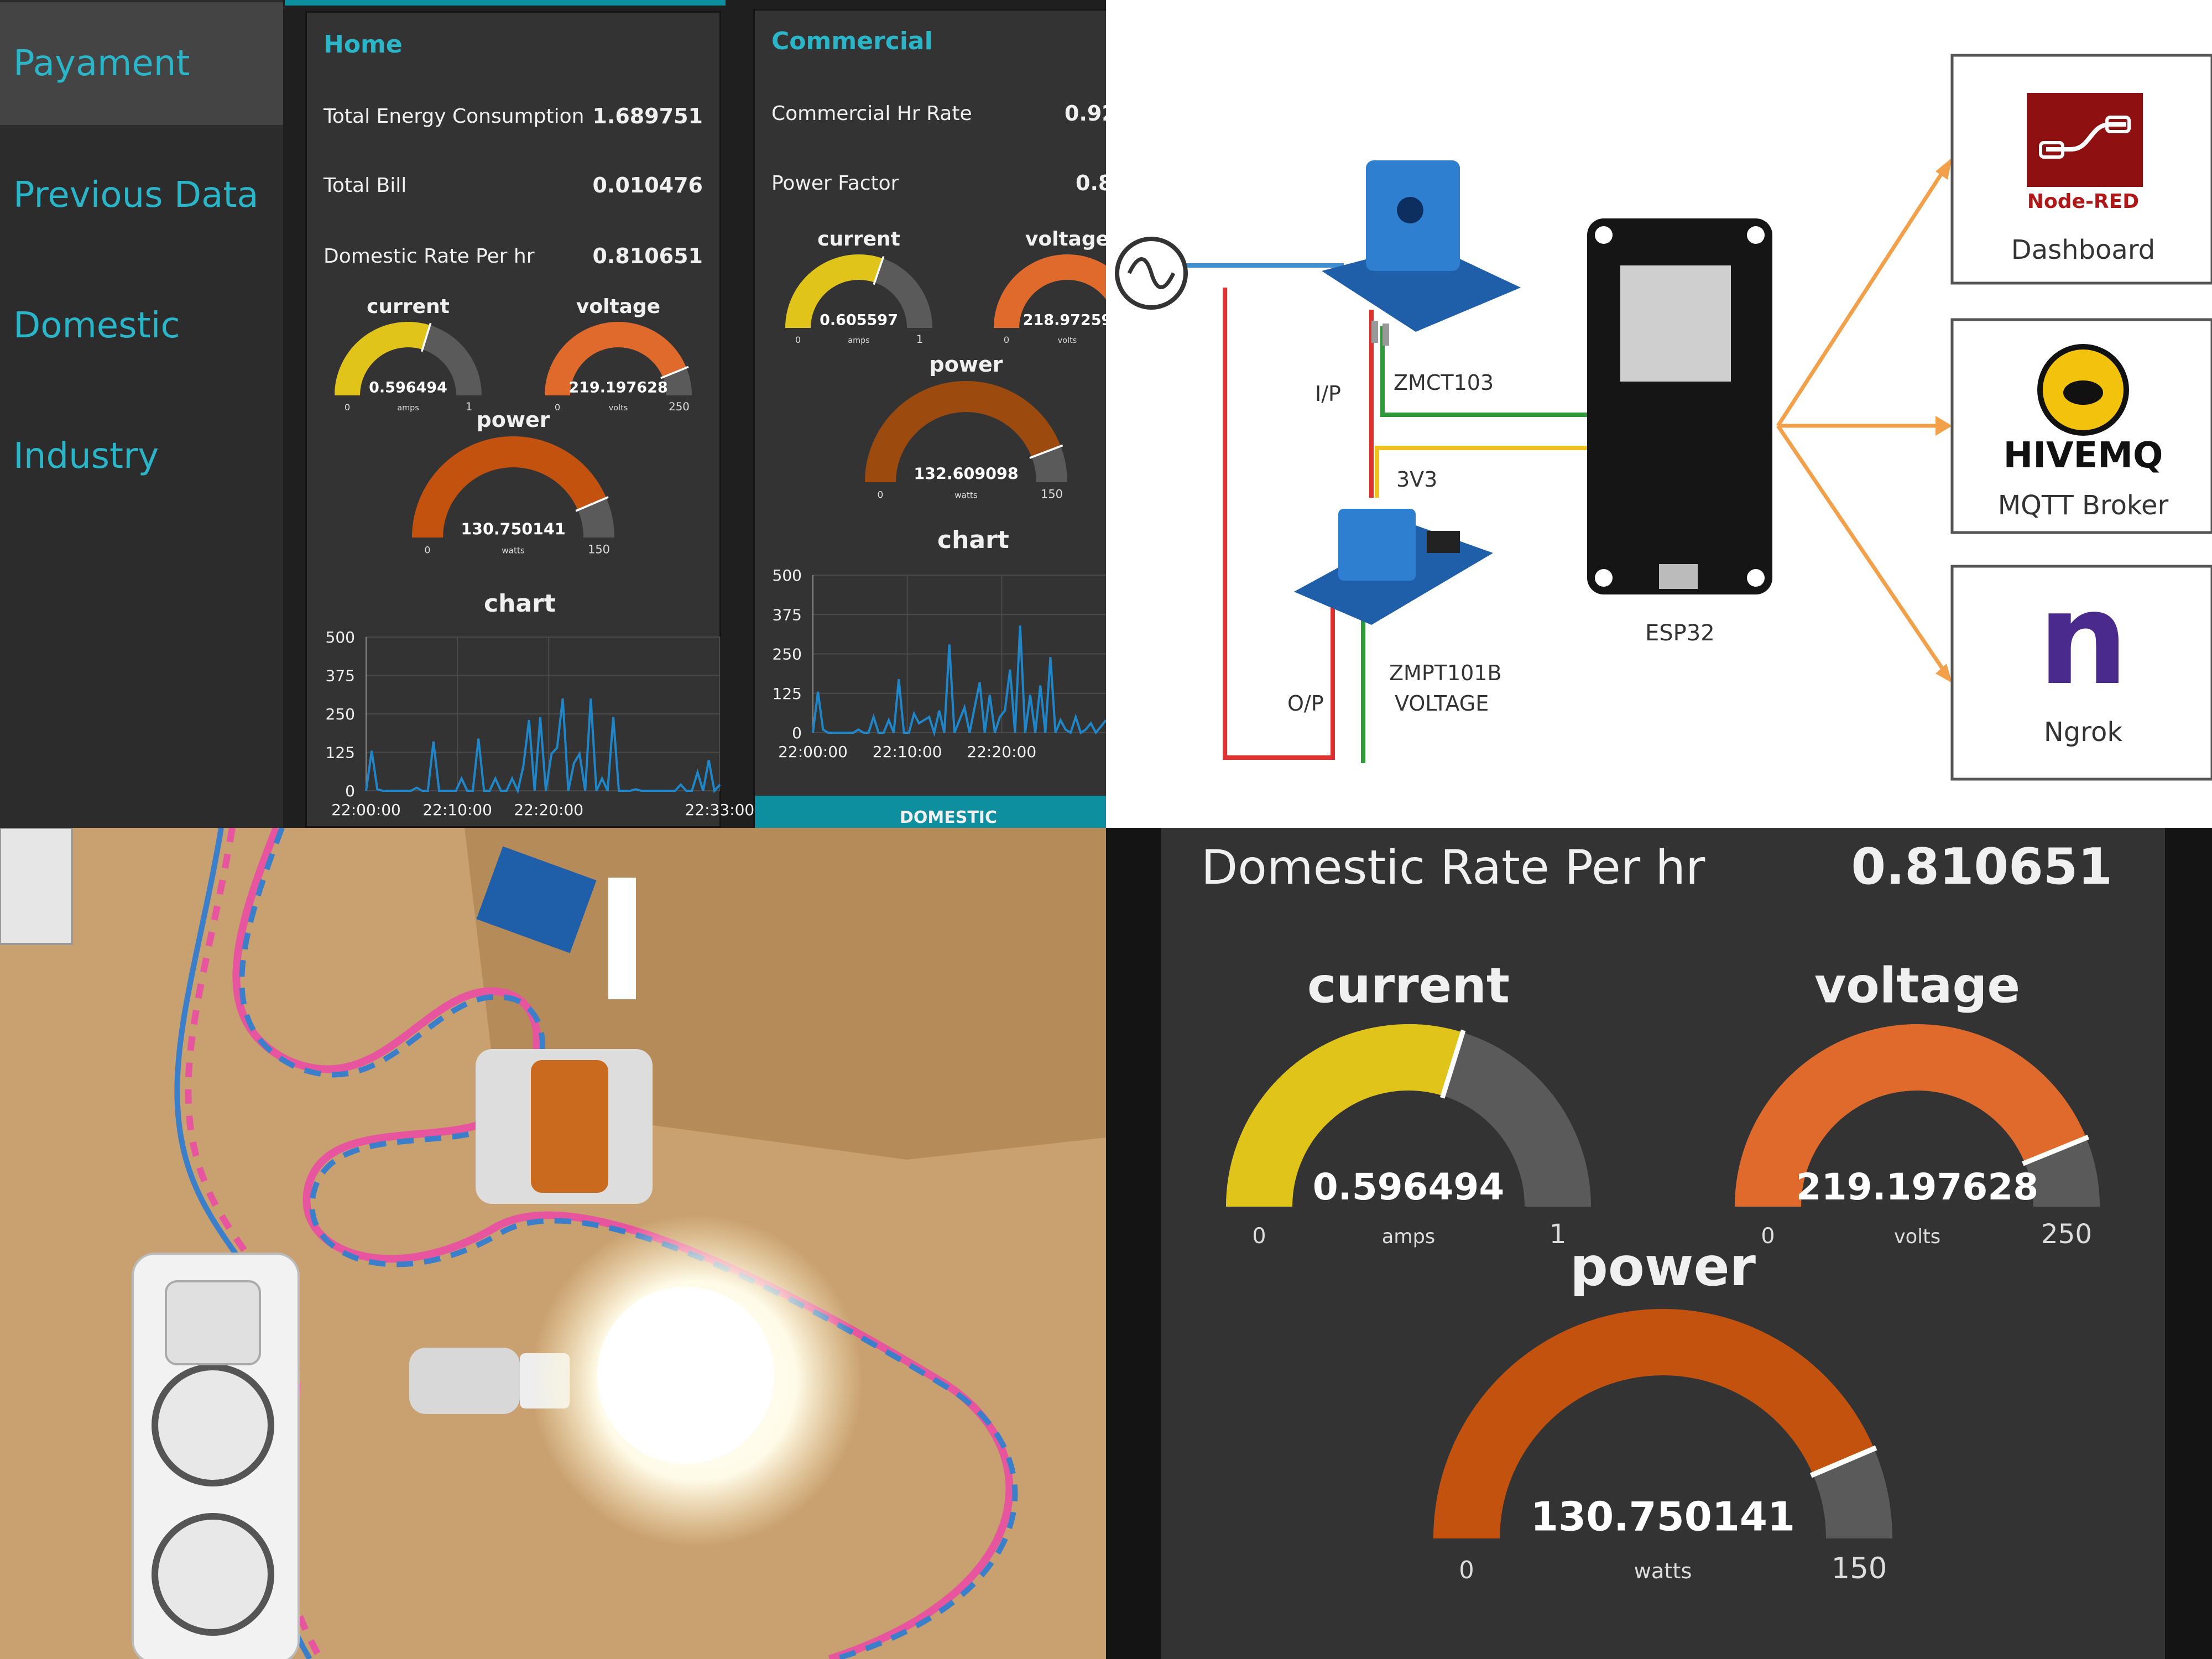  What do you see at coordinates (797, 733) in the screenshot?
I see `commercial-chart-y-tick: 0` at bounding box center [797, 733].